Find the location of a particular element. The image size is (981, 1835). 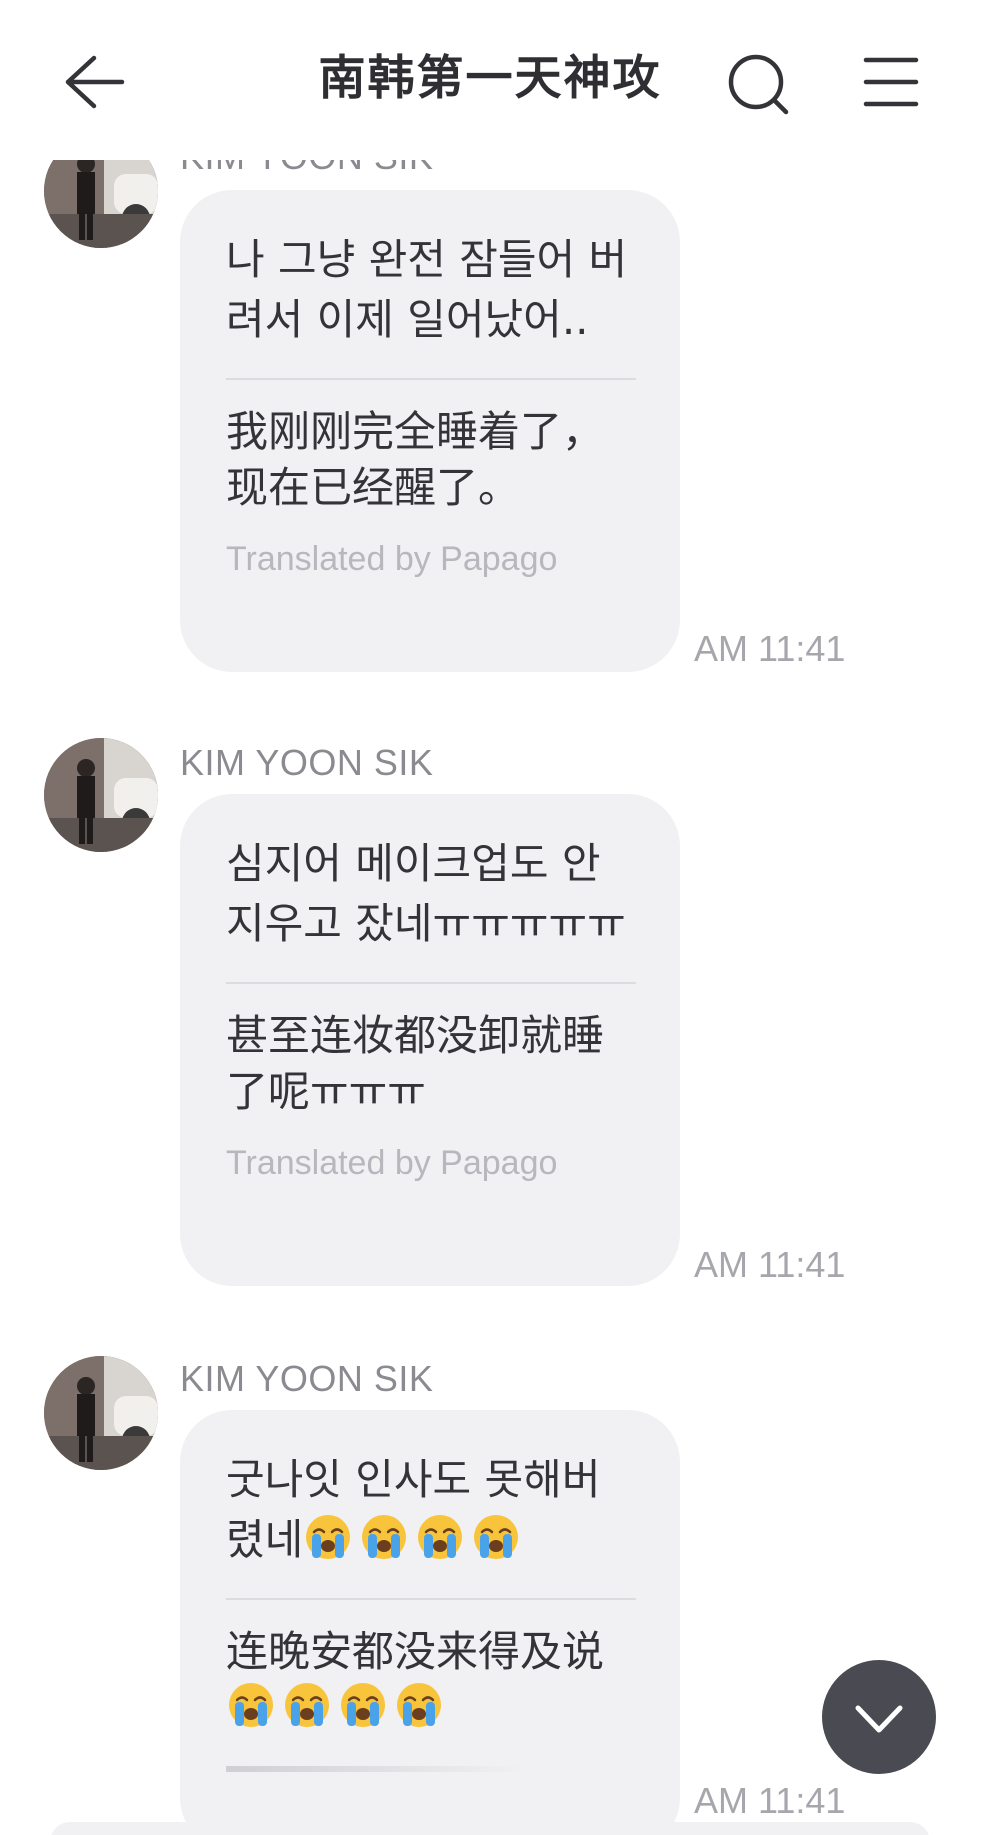

hamburger-menu-icon is located at coordinates (891, 82).